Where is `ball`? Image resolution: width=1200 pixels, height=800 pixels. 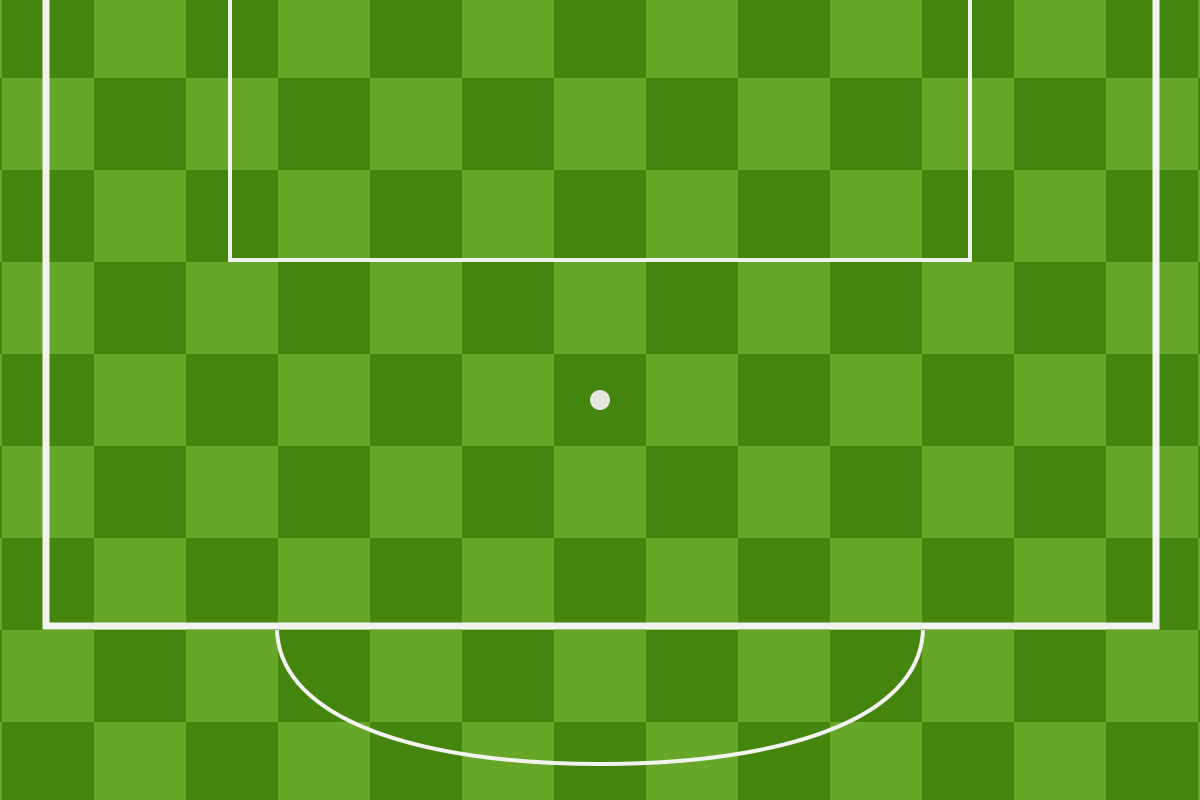 ball is located at coordinates (600, 400).